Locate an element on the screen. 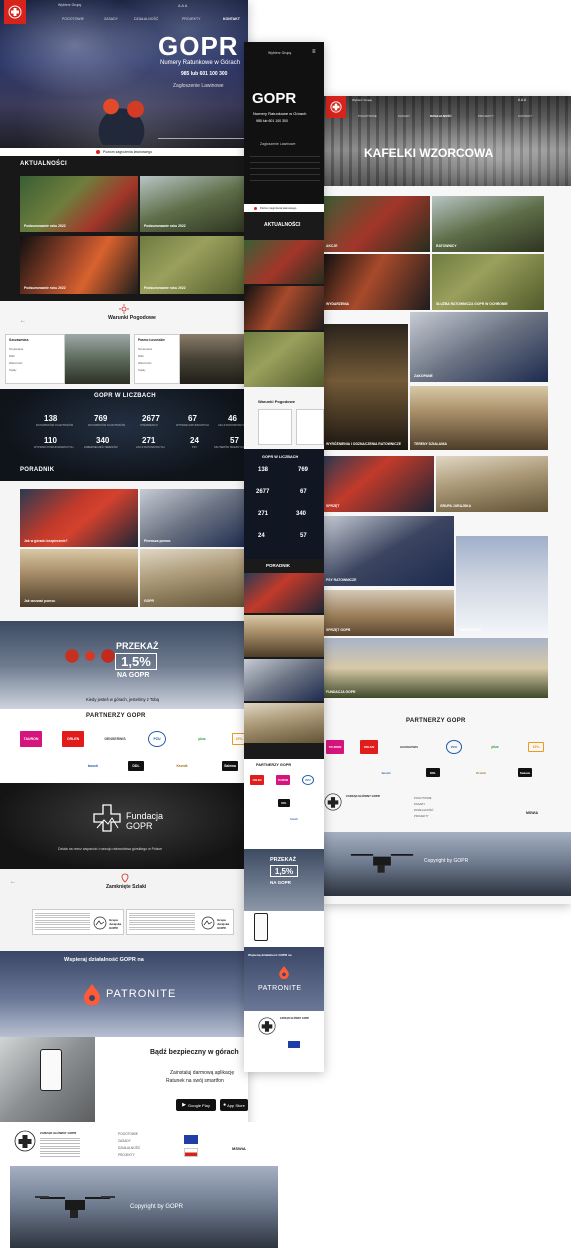  guide-card: Pierwsza pomoc is located at coordinates (194, 518).